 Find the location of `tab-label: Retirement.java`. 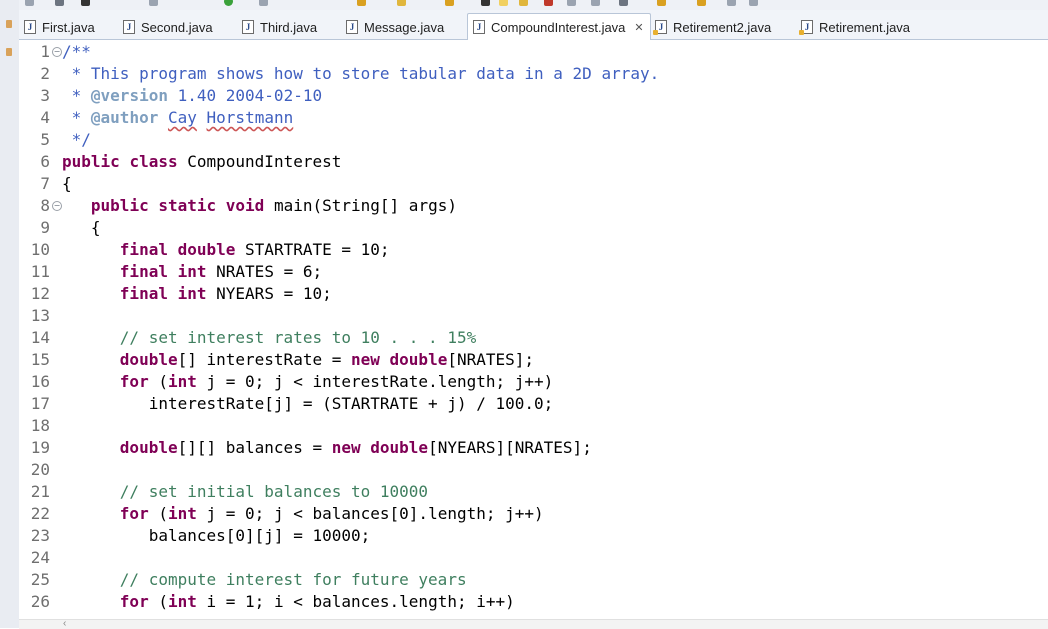

tab-label: Retirement.java is located at coordinates (865, 27).